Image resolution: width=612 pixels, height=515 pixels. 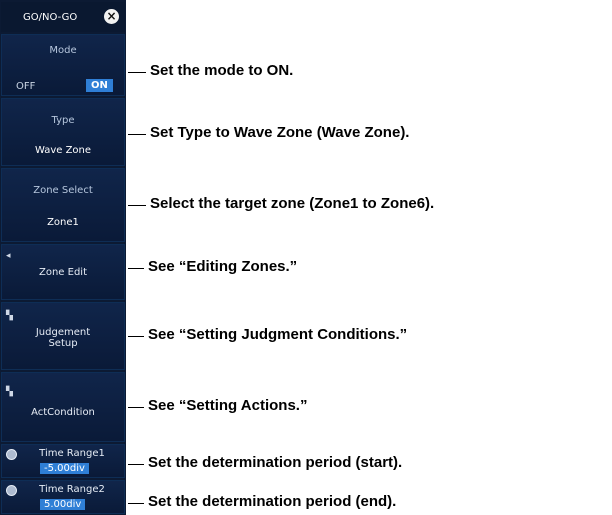 I want to click on callout-line-edit, so click(x=136, y=268).